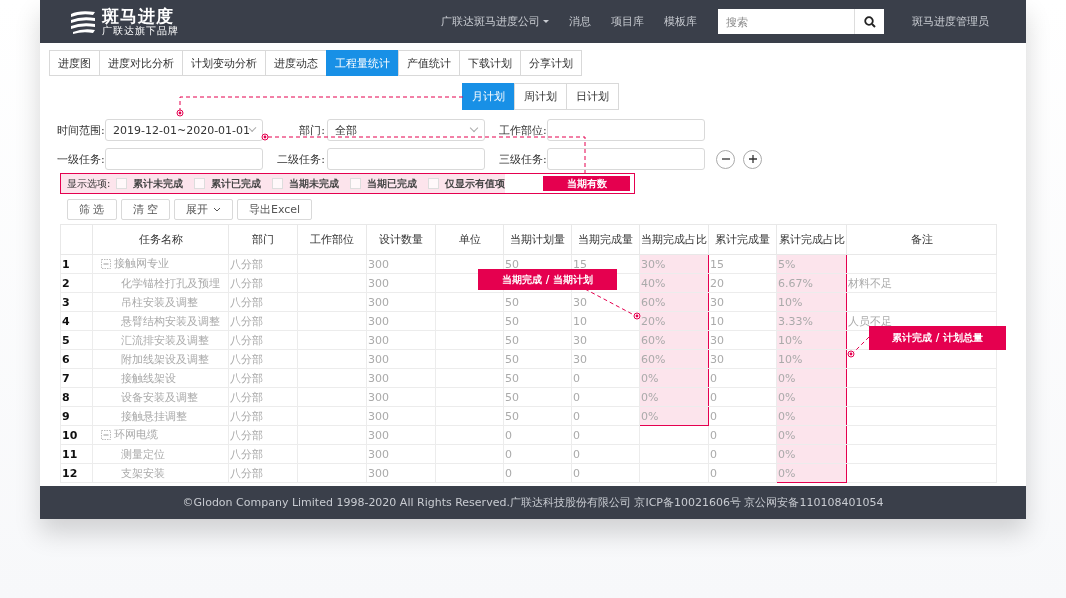 This screenshot has height=598, width=1066. Describe the element at coordinates (406, 130) in the screenshot. I see `department-select: 全部` at that location.